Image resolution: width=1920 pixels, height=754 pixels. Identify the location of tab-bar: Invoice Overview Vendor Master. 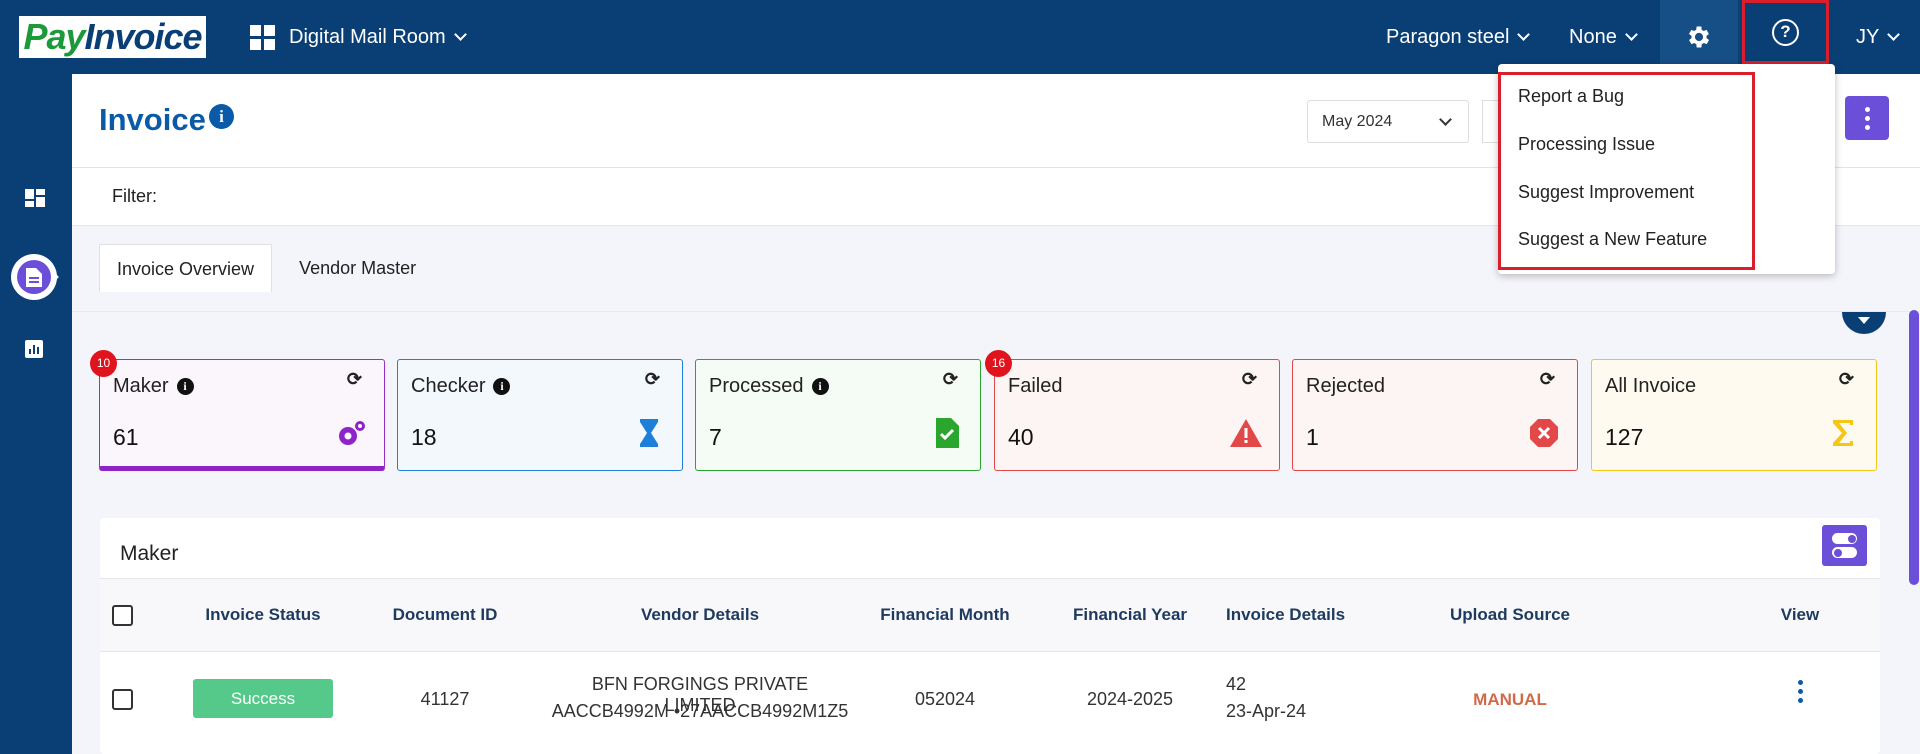
(266, 268).